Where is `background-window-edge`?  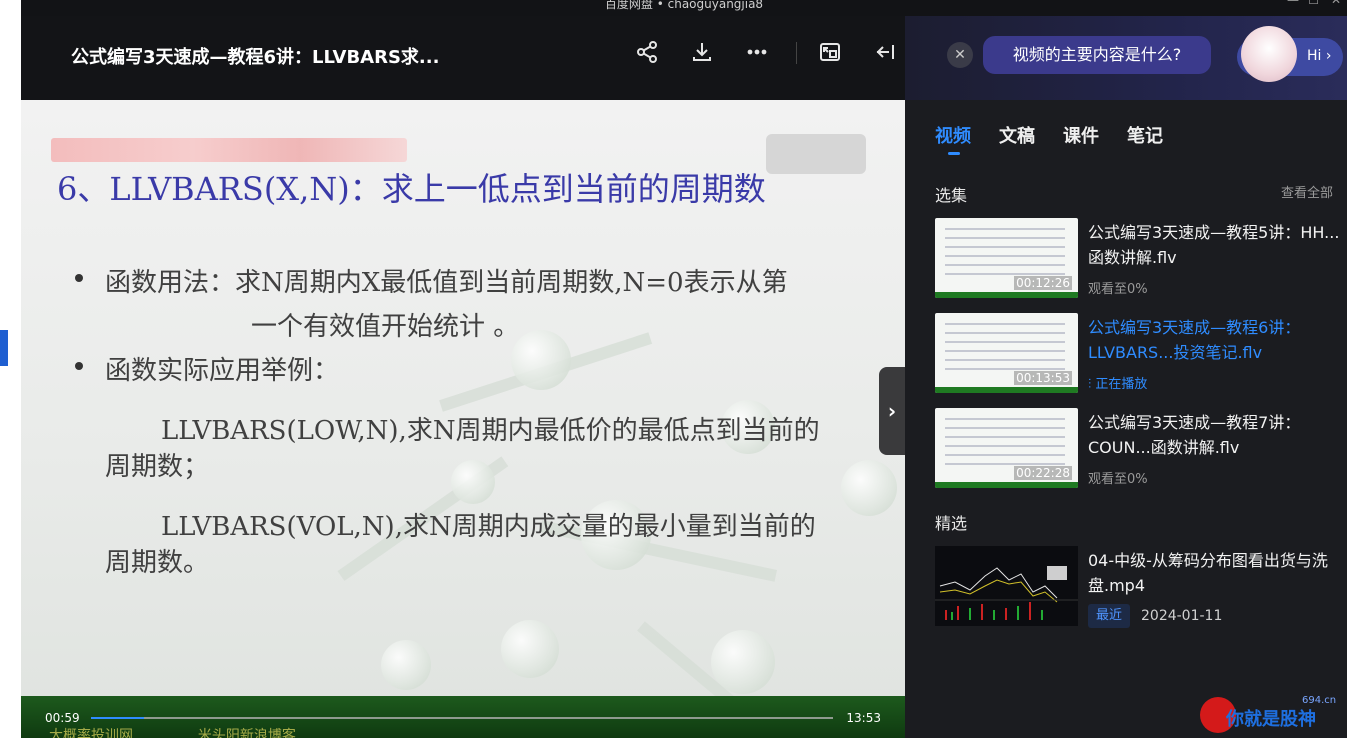 background-window-edge is located at coordinates (10, 369).